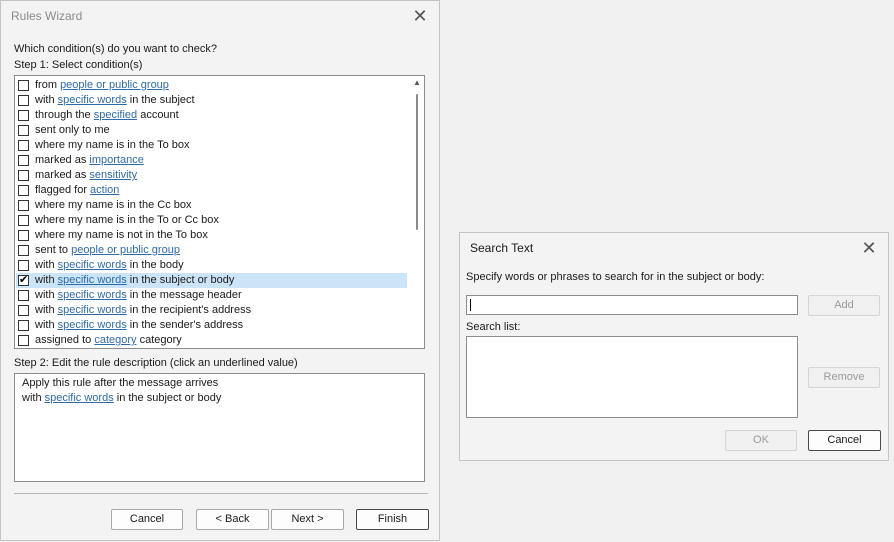  I want to click on condition-prefix: from, so click(48, 85).